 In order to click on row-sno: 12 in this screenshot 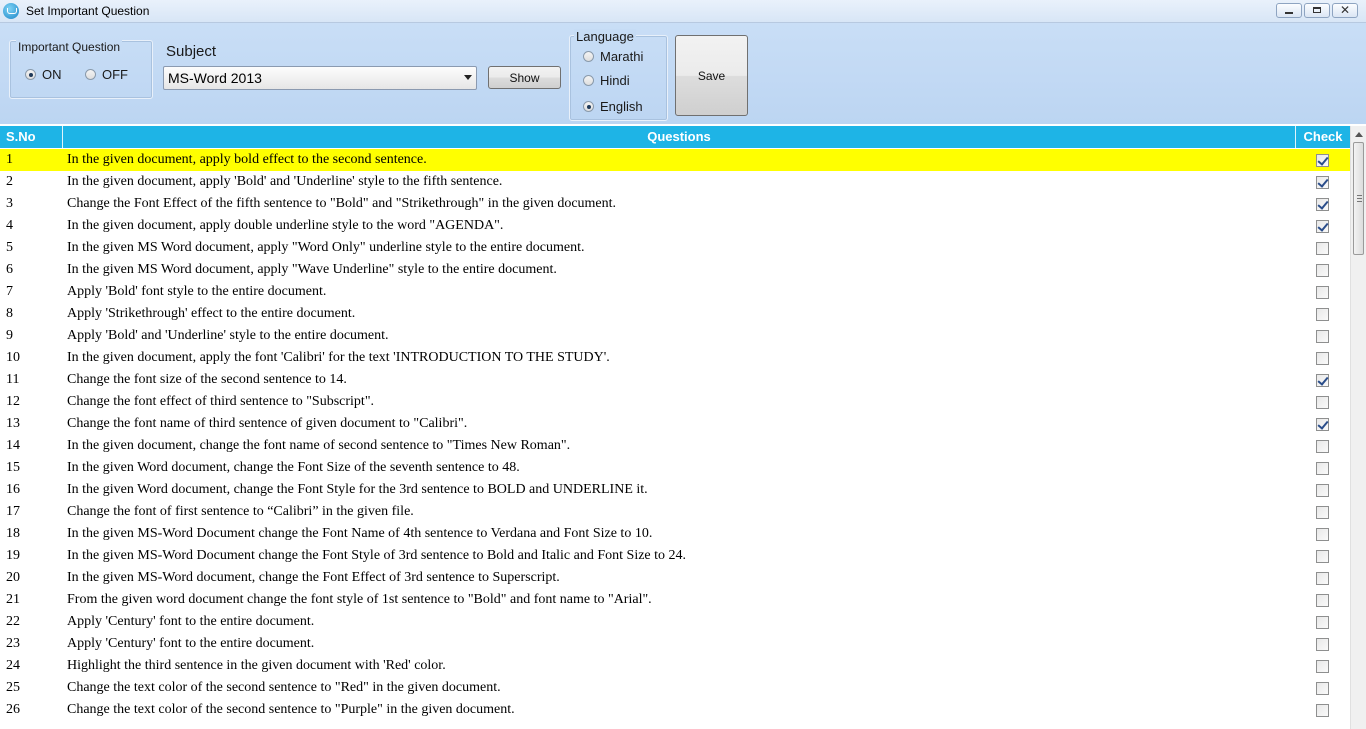, I will do `click(13, 401)`.